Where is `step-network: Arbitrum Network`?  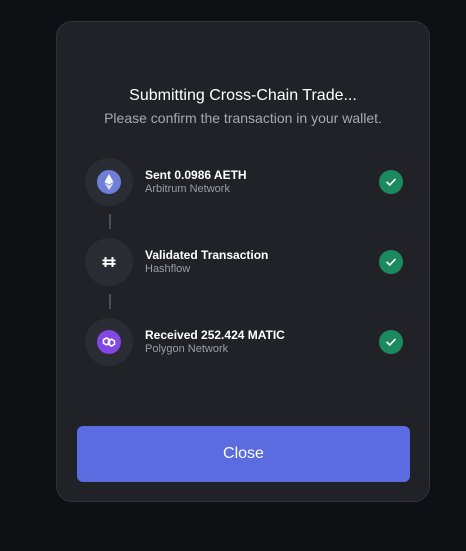
step-network: Arbitrum Network is located at coordinates (187, 189).